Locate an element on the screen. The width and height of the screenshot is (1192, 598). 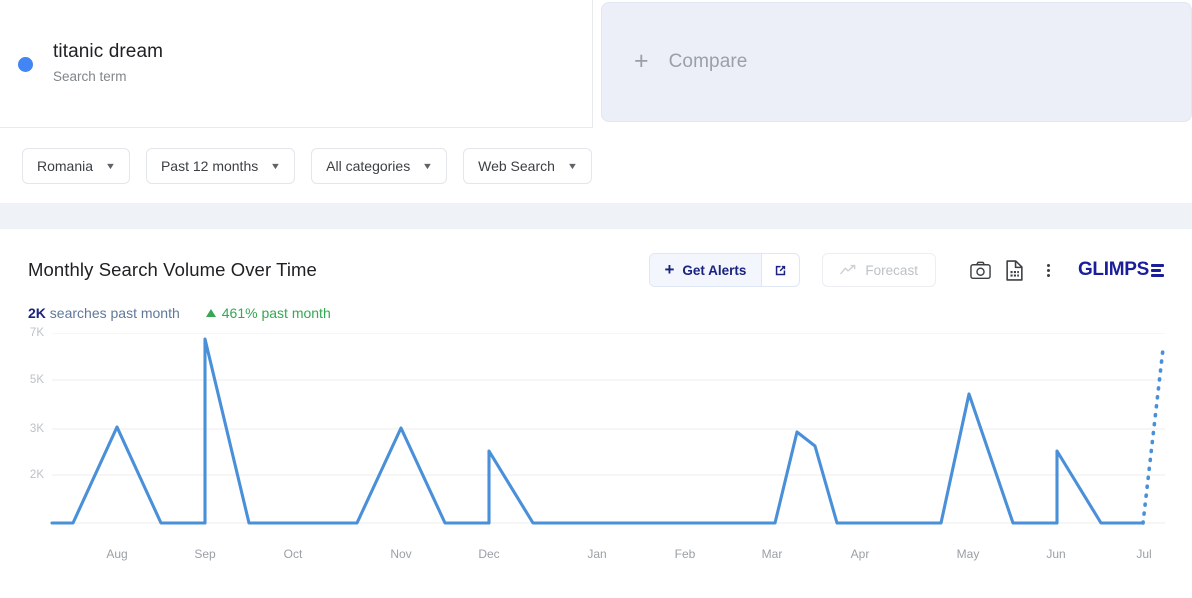
chart-stats: 2K searches past month 461% past month is located at coordinates (596, 304).